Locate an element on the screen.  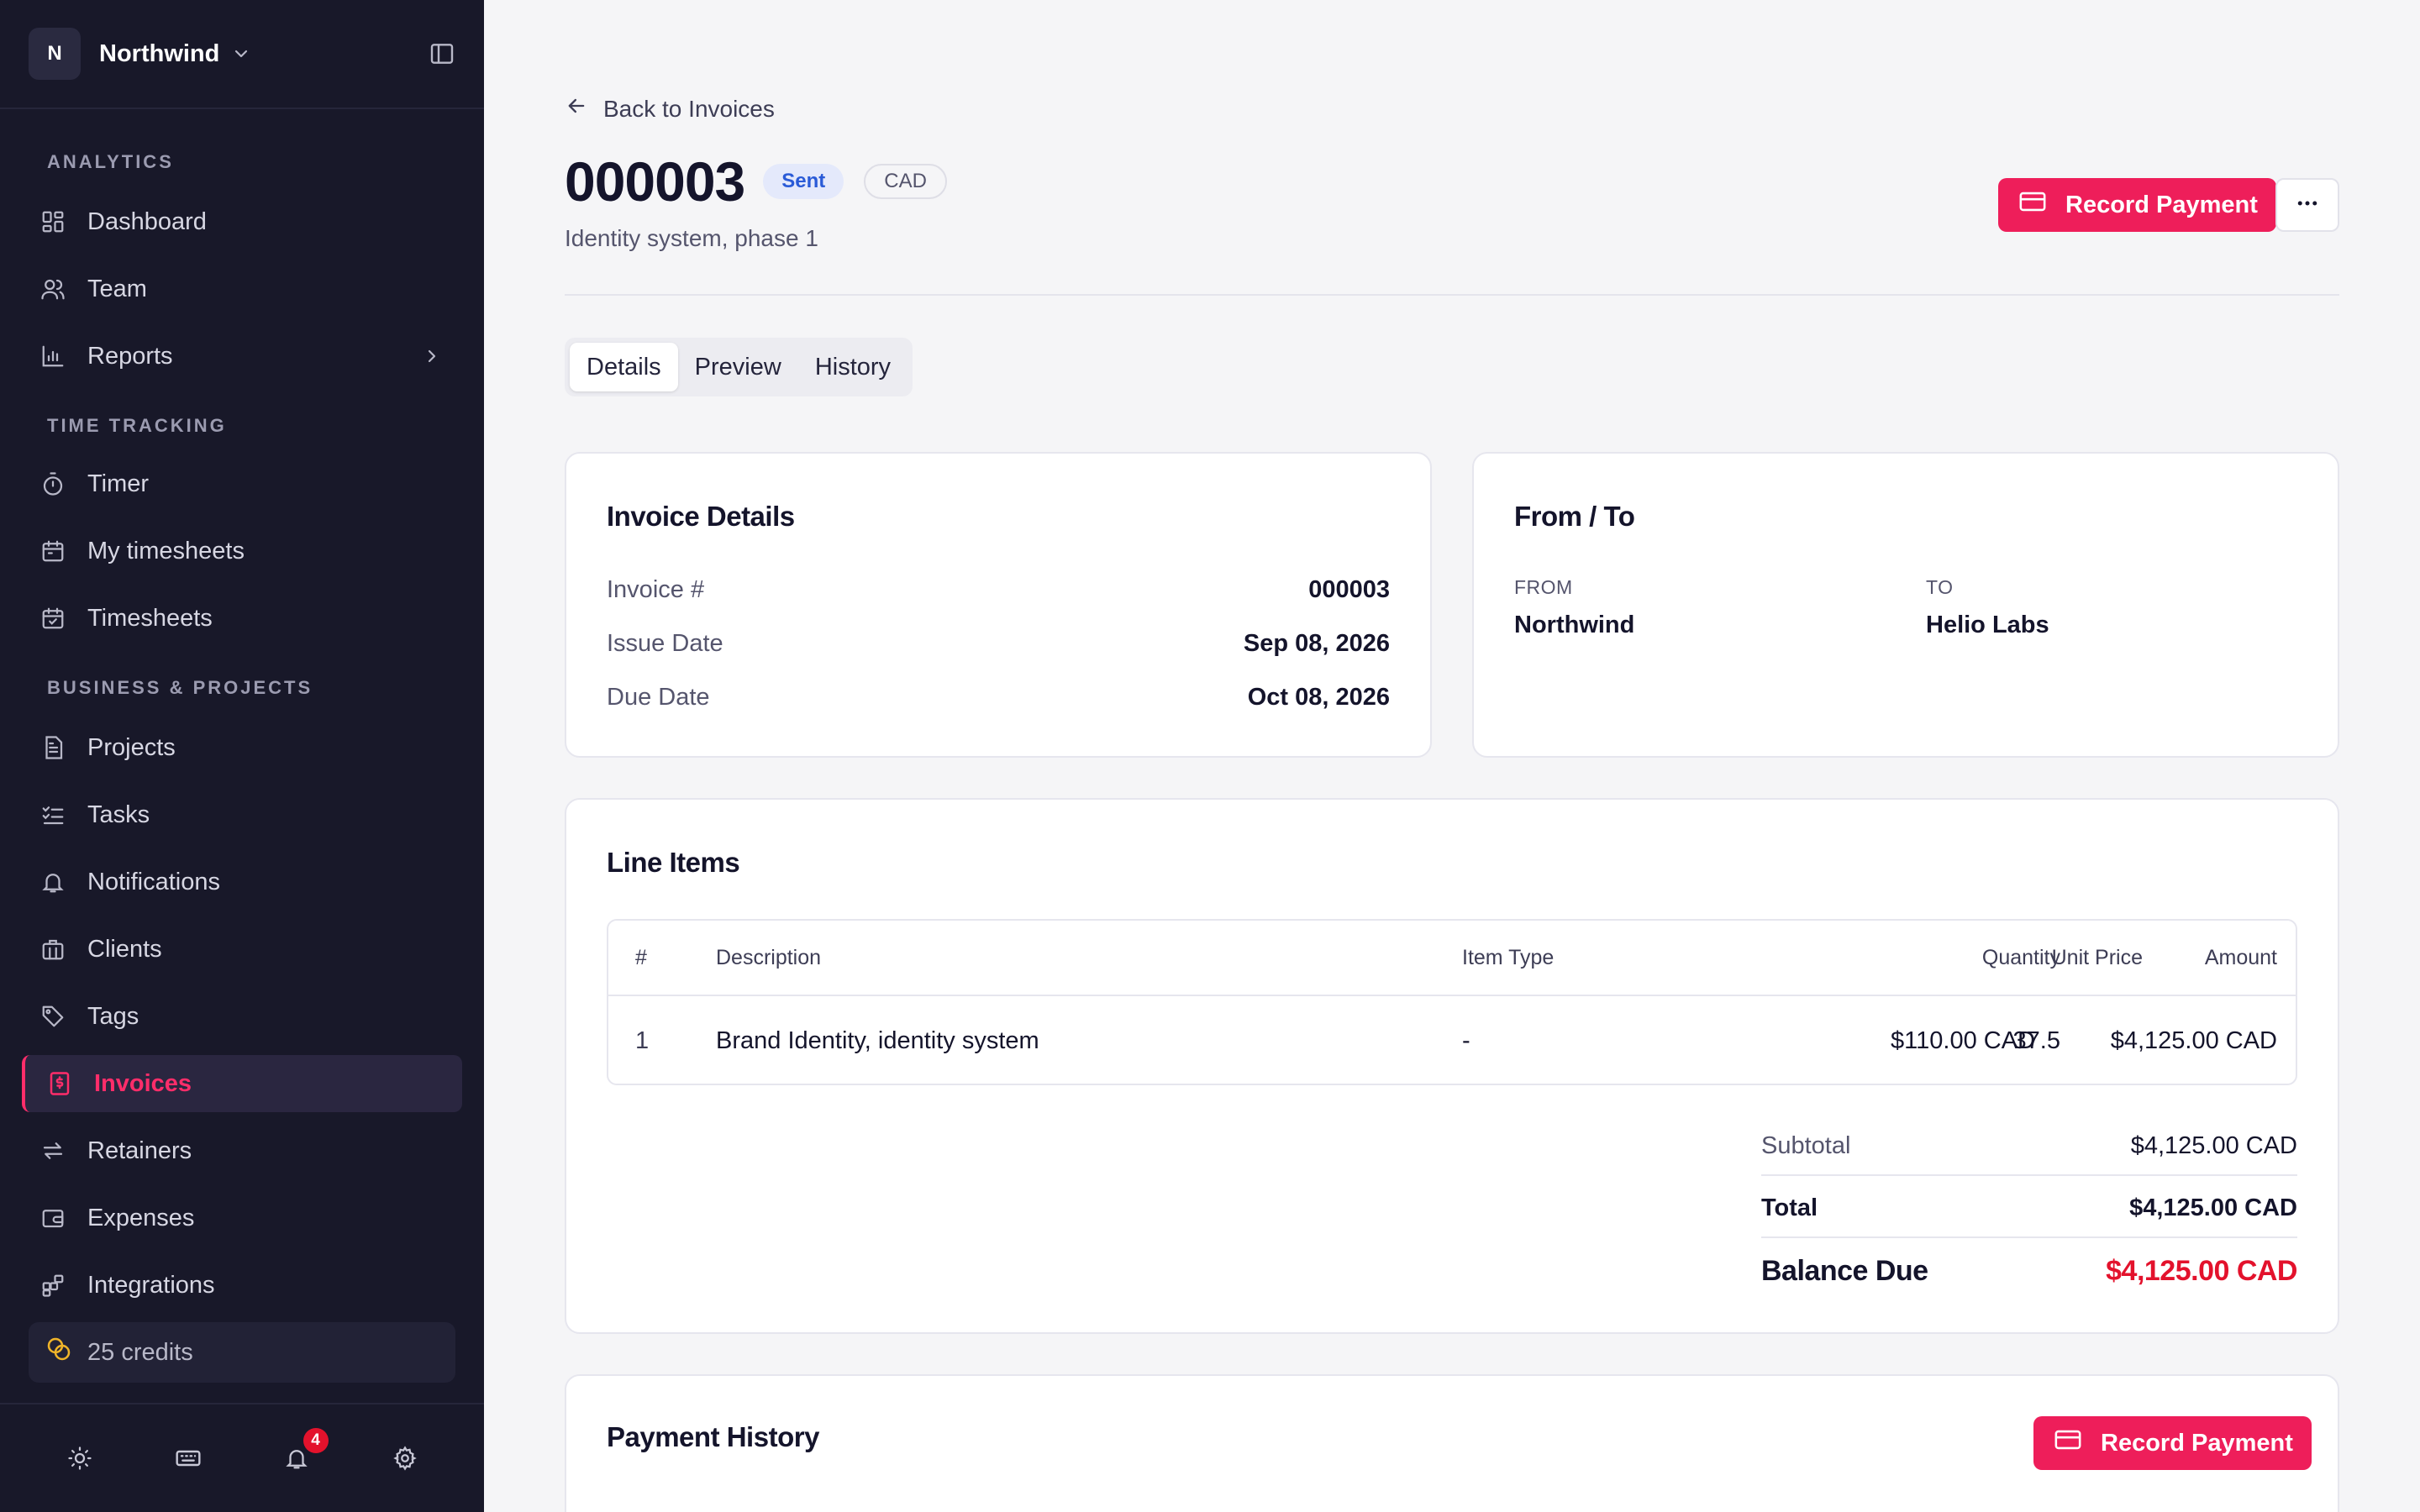
dashboard-icon is located at coordinates (53, 221).